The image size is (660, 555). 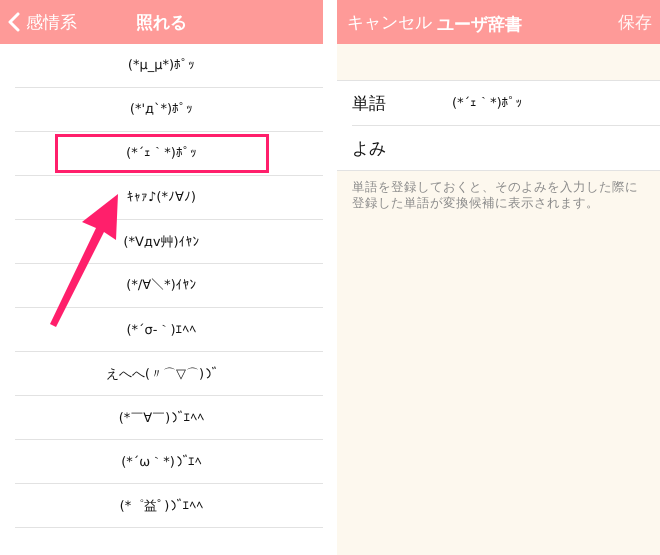 What do you see at coordinates (161, 241) in the screenshot?
I see `emoticon-item: (*Vдv艸)ｲﾔﾝ` at bounding box center [161, 241].